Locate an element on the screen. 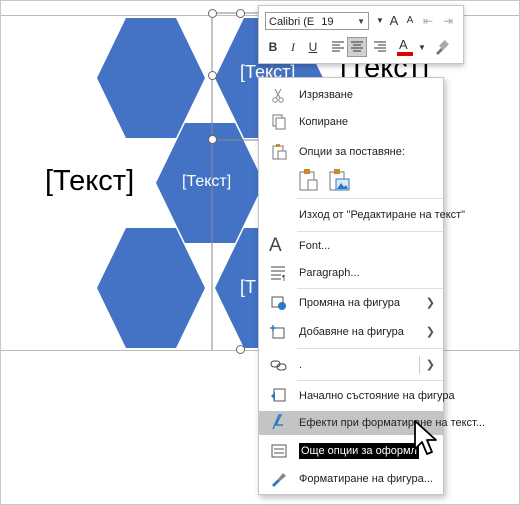  font-name-value: Calibri (E is located at coordinates (292, 22).